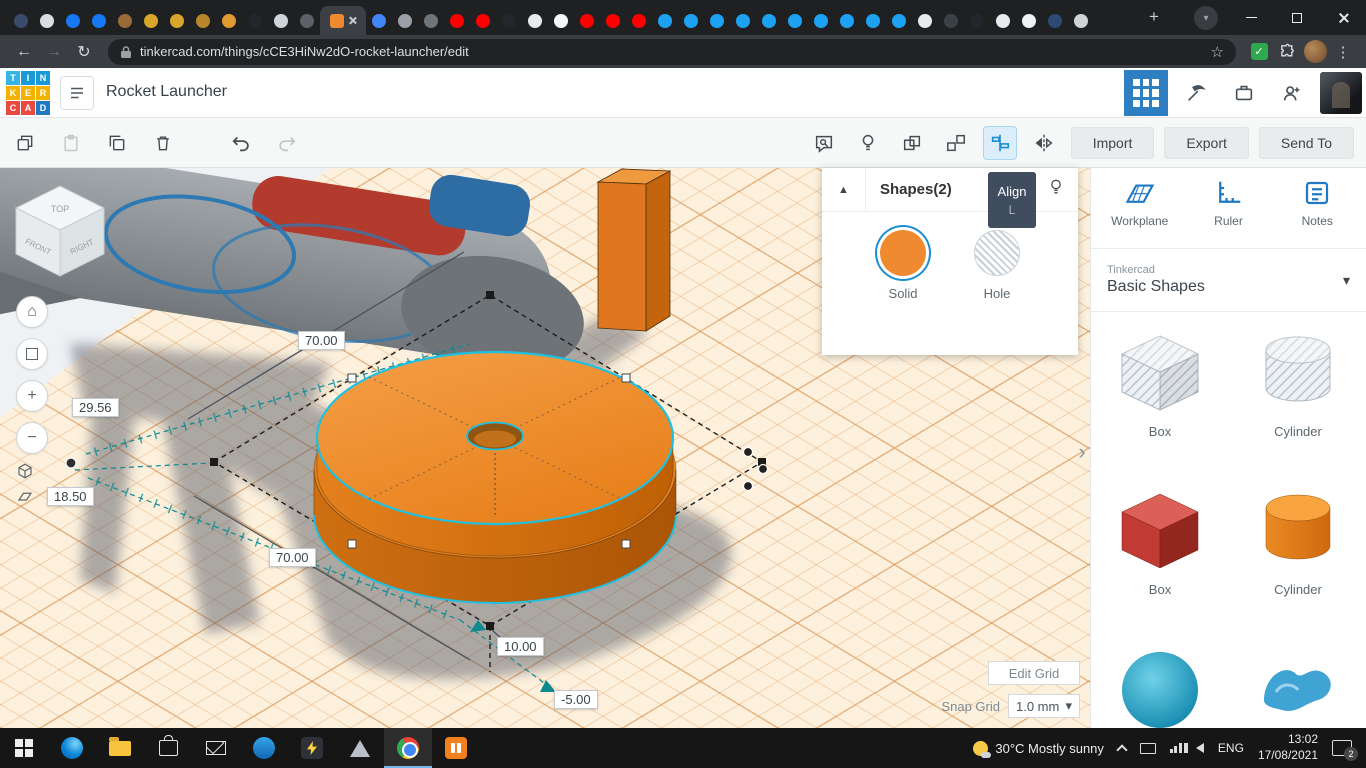  Describe the element at coordinates (32, 312) in the screenshot. I see `home-view-button: ⌂` at that location.